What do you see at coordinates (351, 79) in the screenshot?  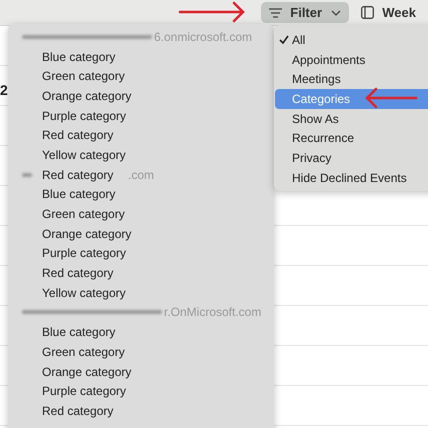 I see `menu-item: Meetings` at bounding box center [351, 79].